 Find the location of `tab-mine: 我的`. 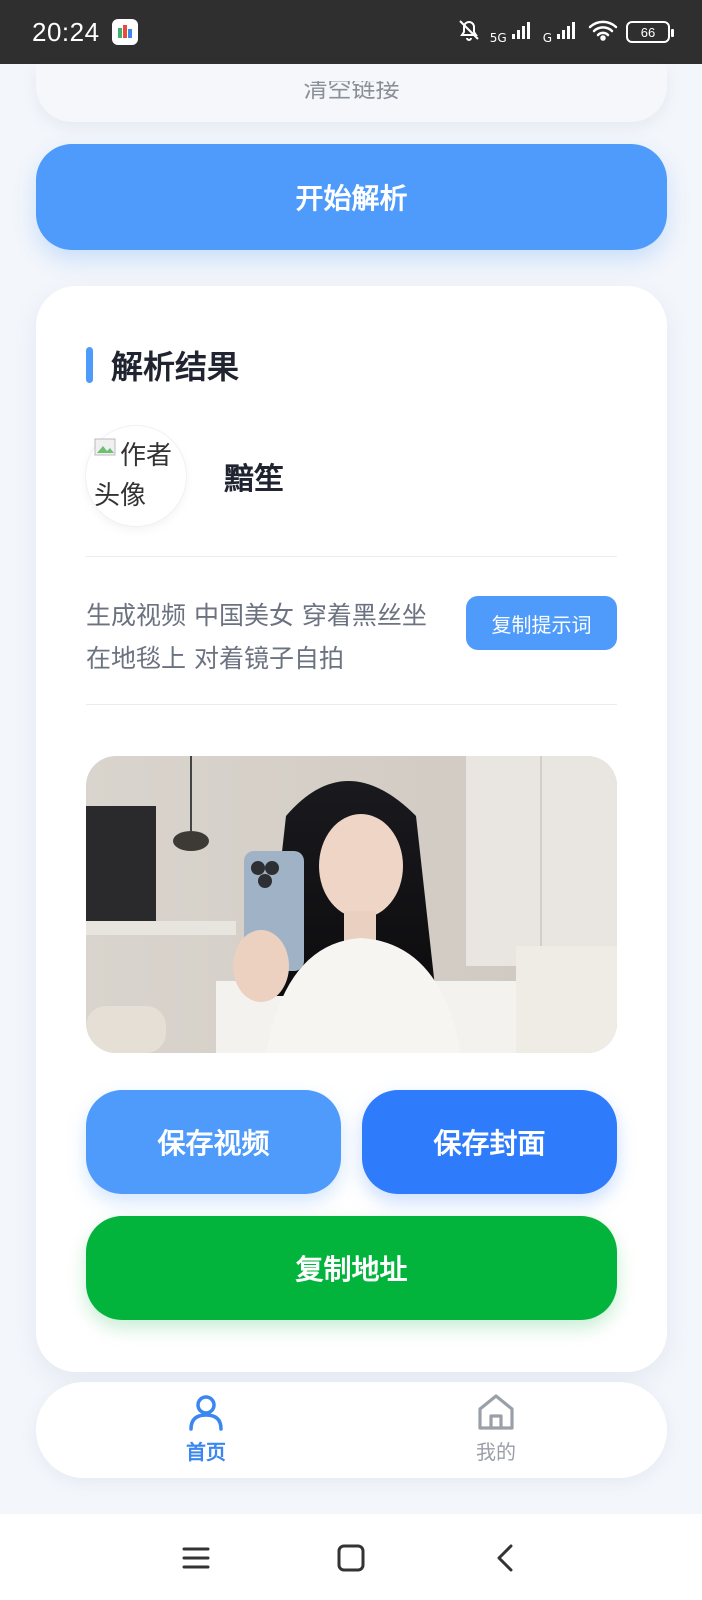

tab-mine: 我的 is located at coordinates (496, 1428).